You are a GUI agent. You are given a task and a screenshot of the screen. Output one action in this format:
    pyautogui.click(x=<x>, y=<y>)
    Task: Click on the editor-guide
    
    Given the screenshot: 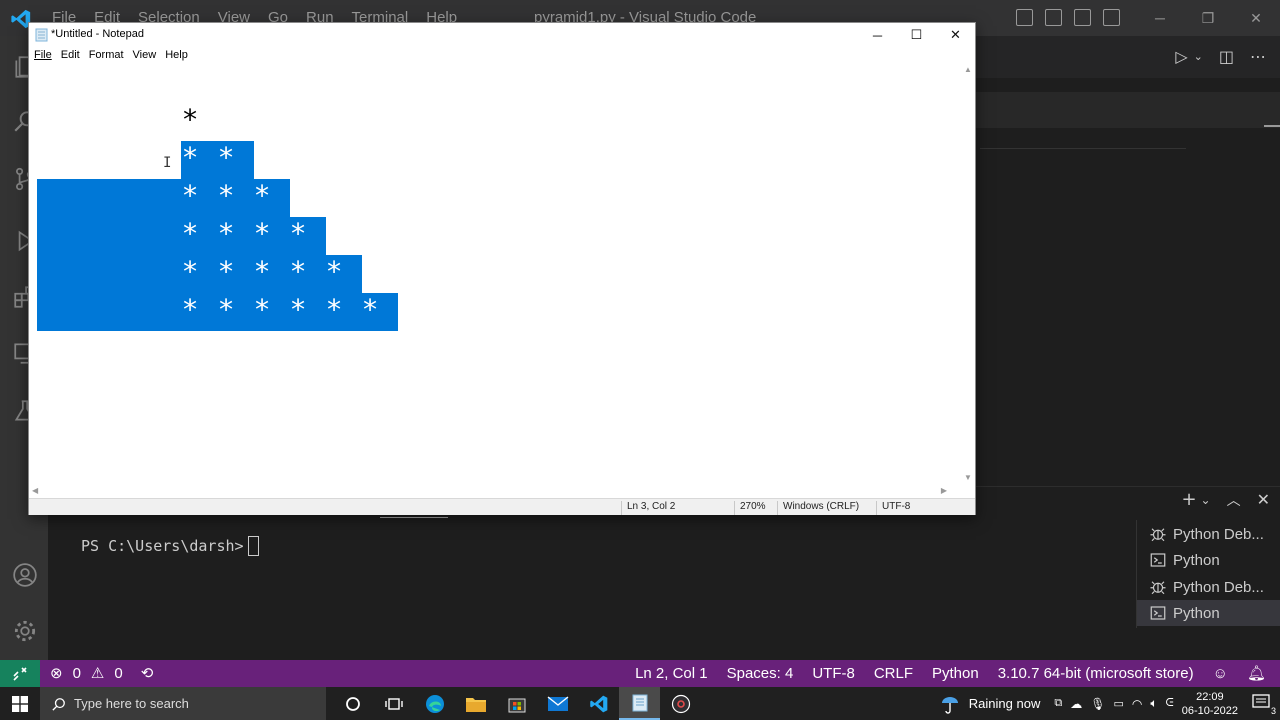 What is the action you would take?
    pyautogui.click(x=1083, y=148)
    